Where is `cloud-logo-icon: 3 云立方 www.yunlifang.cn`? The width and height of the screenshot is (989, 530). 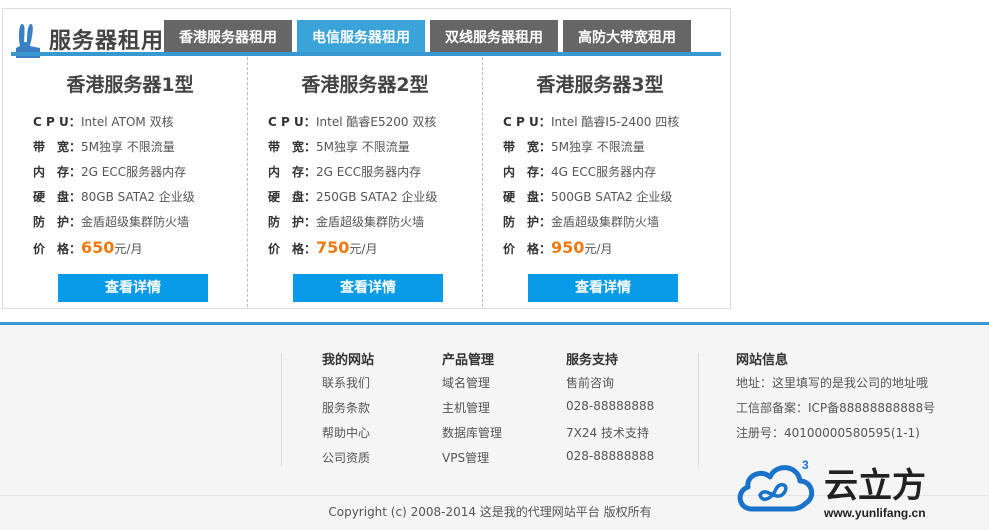
cloud-logo-icon: 3 云立方 www.yunlifang.cn is located at coordinates (831, 489).